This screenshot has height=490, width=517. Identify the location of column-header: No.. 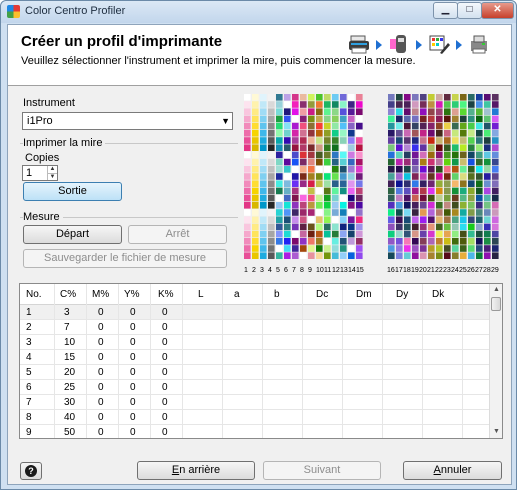
(34, 294).